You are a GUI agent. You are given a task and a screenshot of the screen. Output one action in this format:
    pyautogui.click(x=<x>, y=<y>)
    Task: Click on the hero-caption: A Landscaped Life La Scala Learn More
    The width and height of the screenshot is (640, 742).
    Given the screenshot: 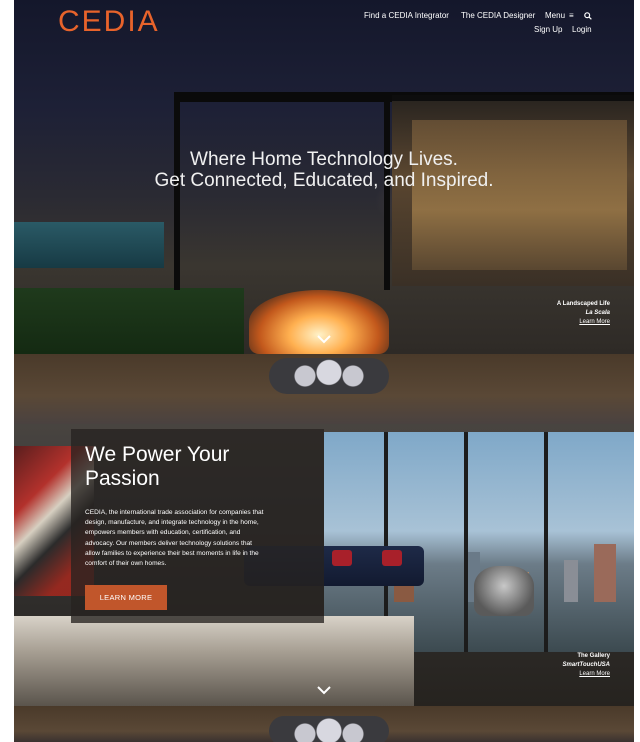 What is the action you would take?
    pyautogui.click(x=550, y=313)
    